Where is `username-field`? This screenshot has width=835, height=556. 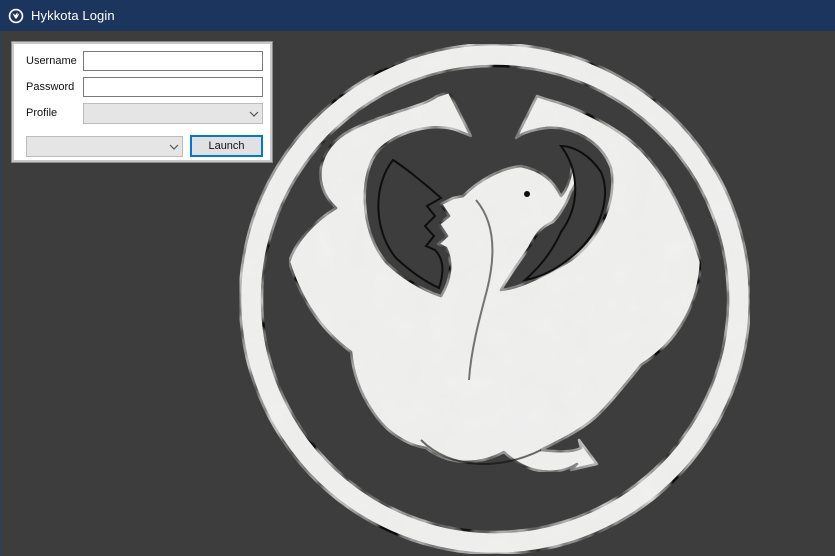 username-field is located at coordinates (173, 61).